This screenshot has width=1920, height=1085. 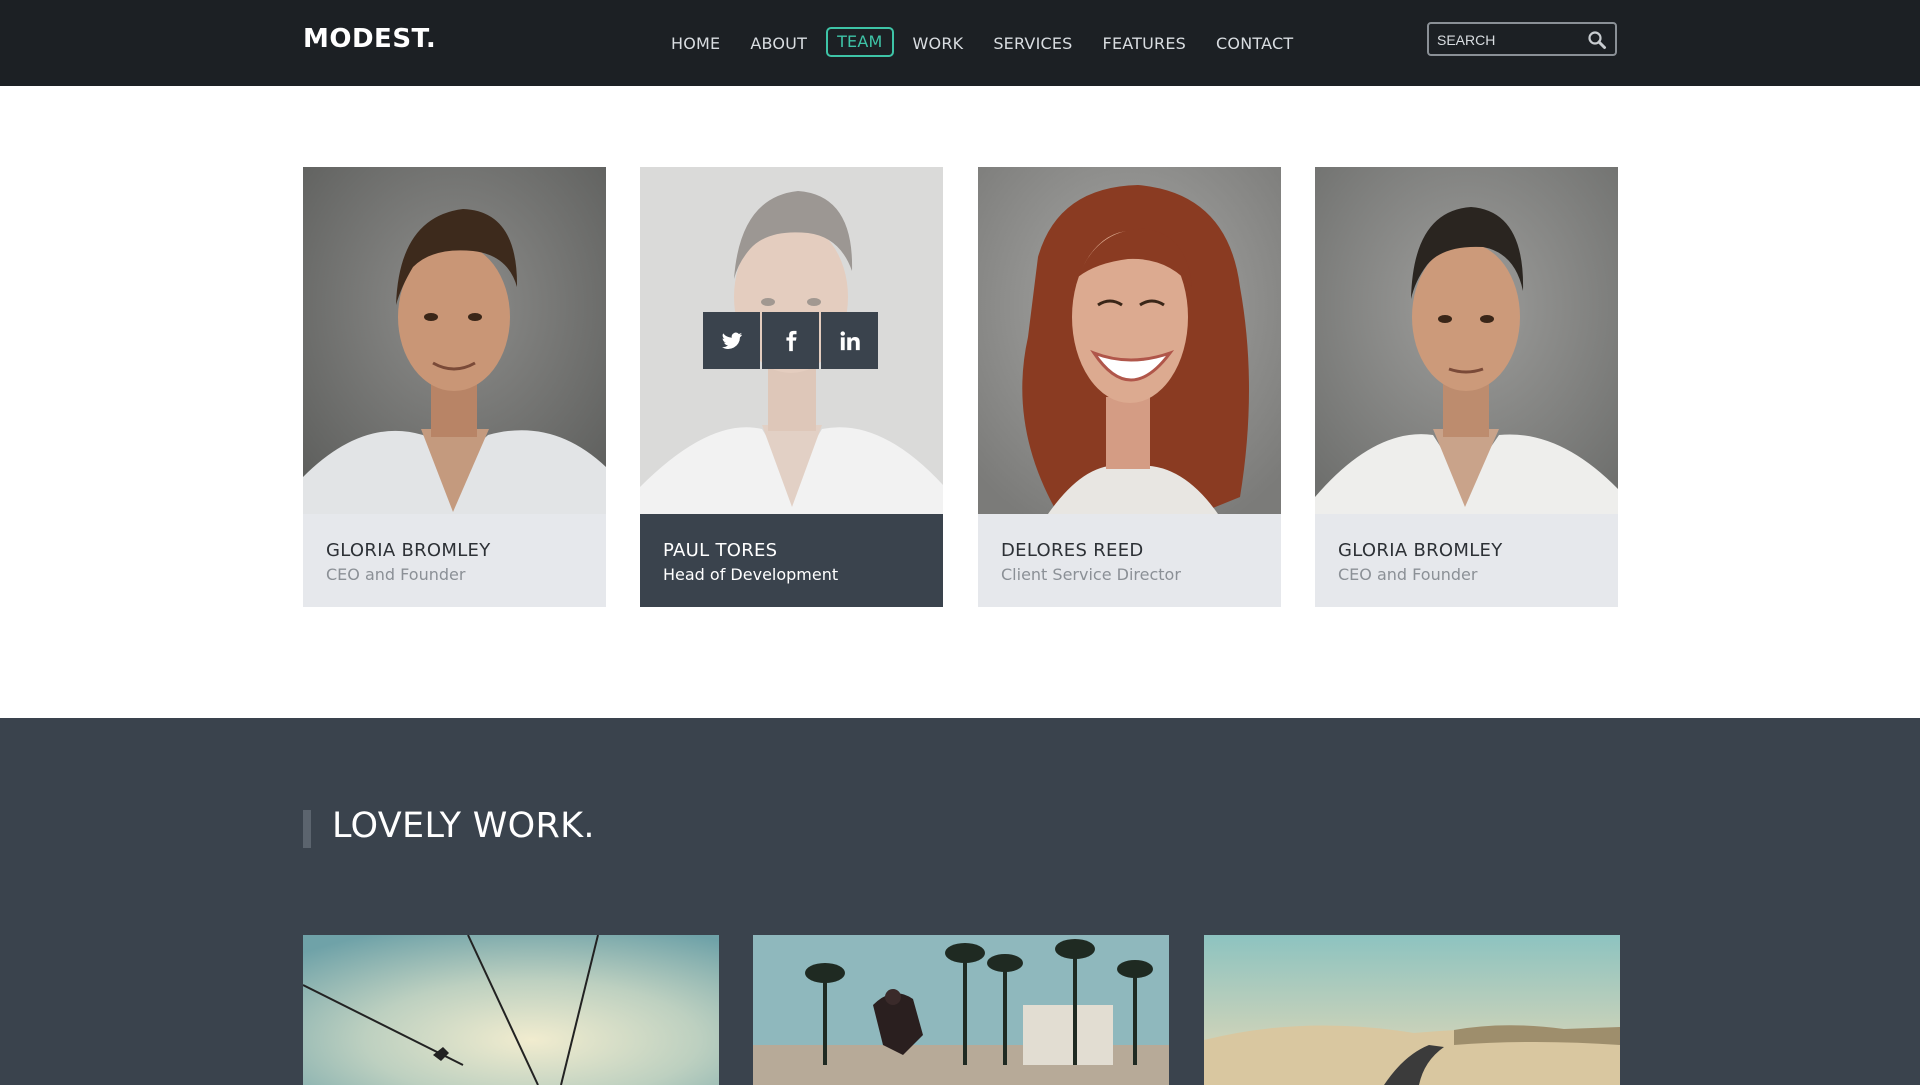 I want to click on brand-logo: MODEST., so click(x=369, y=39).